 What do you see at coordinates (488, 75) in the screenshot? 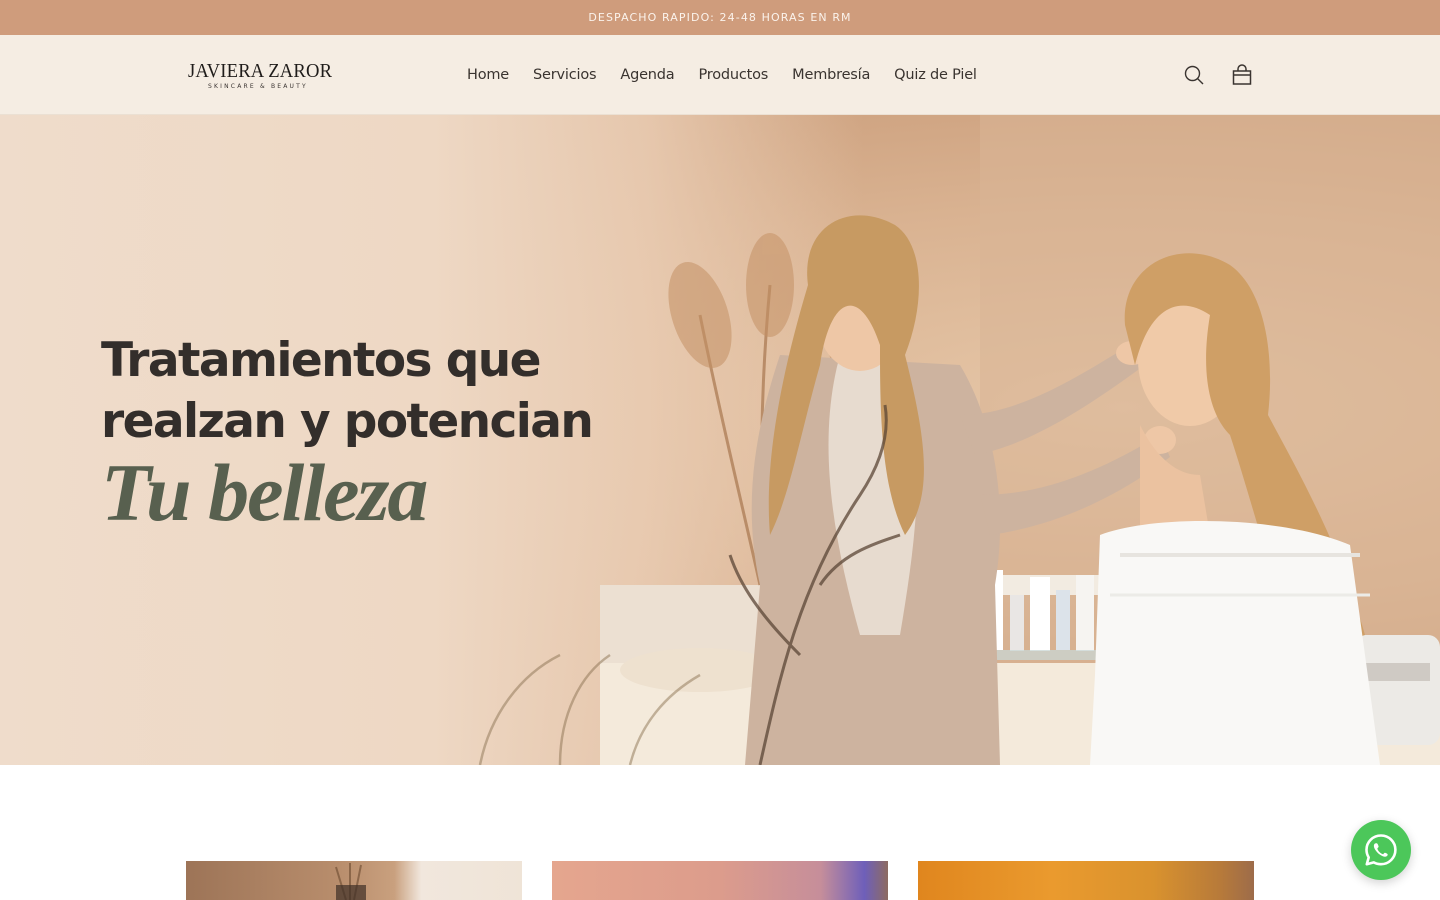
I see `nav-item-home: Home` at bounding box center [488, 75].